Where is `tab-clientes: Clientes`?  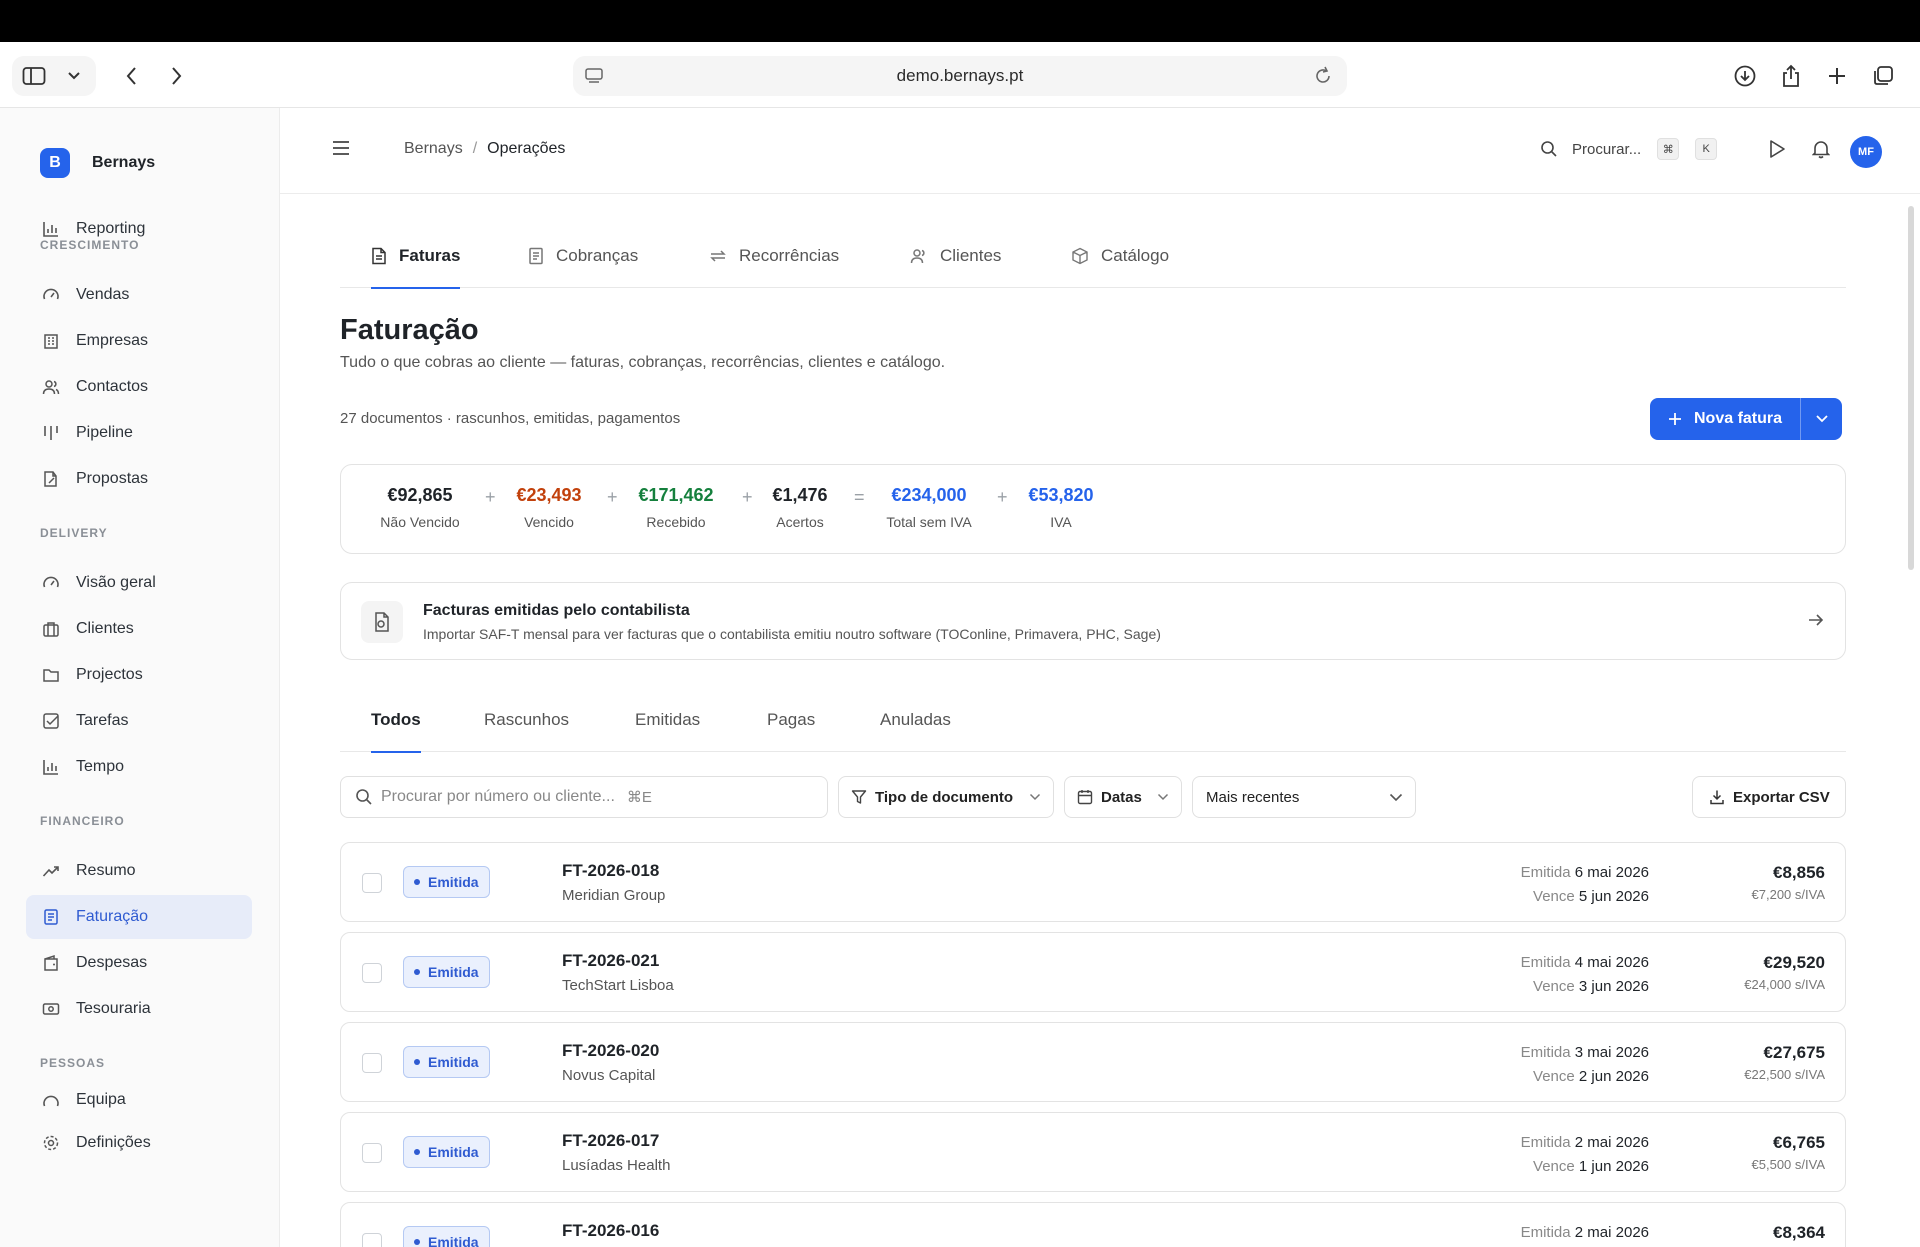
tab-clientes: Clientes is located at coordinates (955, 256).